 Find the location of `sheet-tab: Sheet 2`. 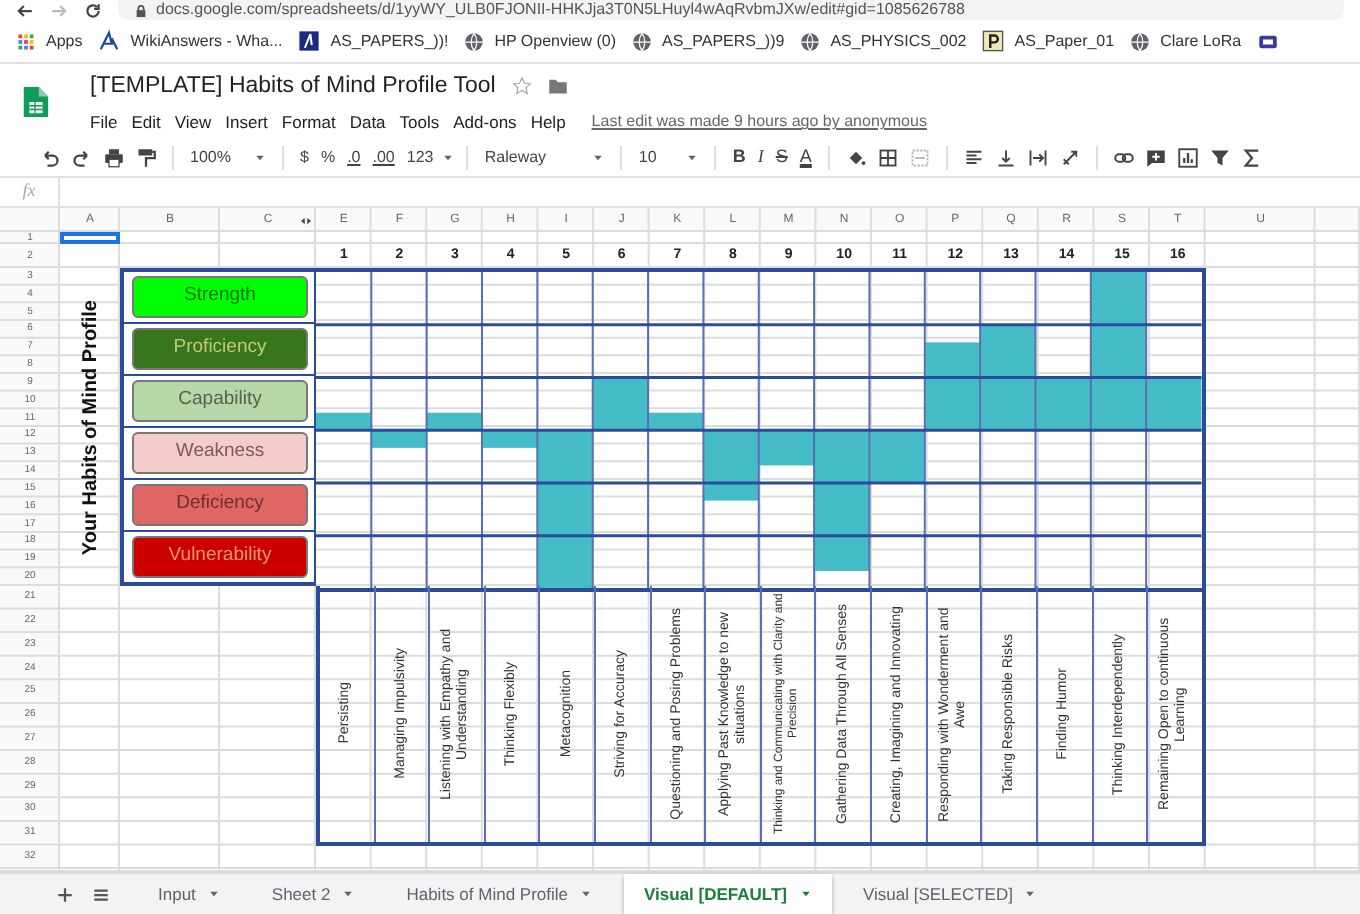

sheet-tab: Sheet 2 is located at coordinates (313, 894).